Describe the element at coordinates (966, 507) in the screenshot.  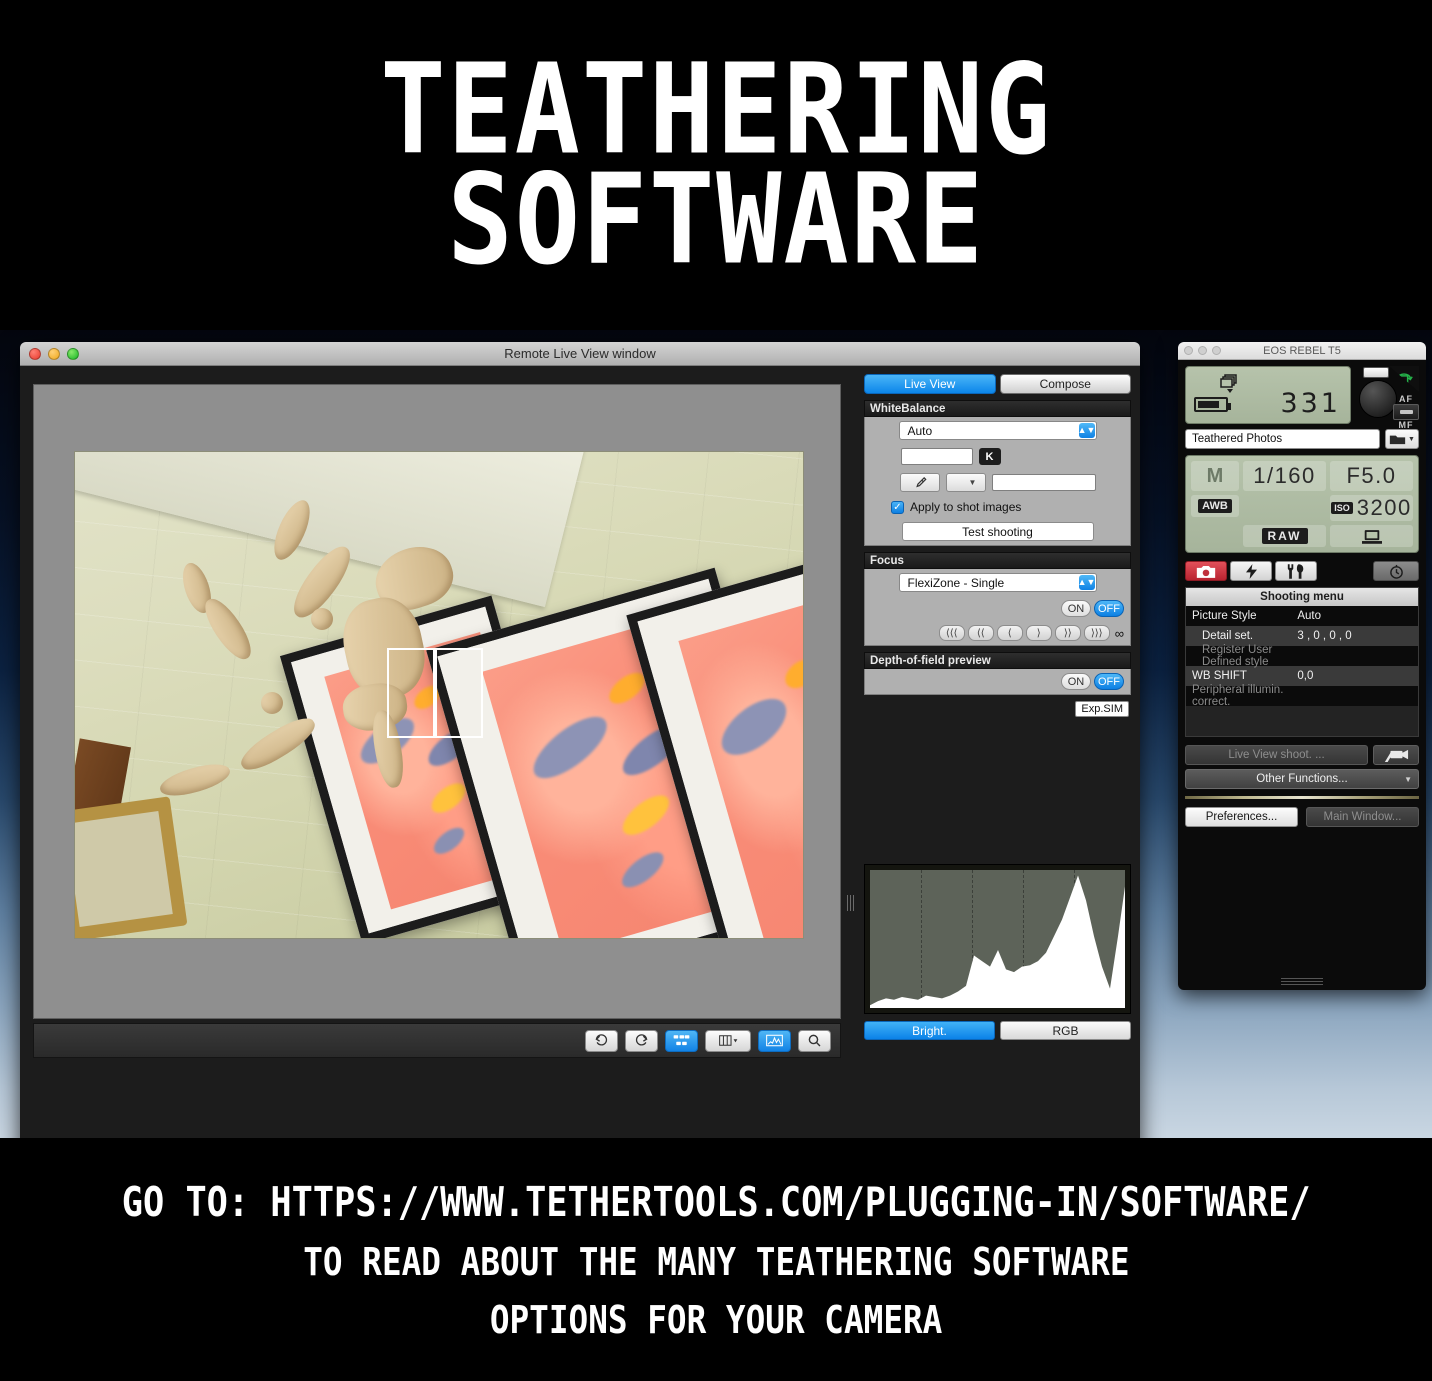
I see `apply-to-shot-images-label: Apply to shot images` at that location.